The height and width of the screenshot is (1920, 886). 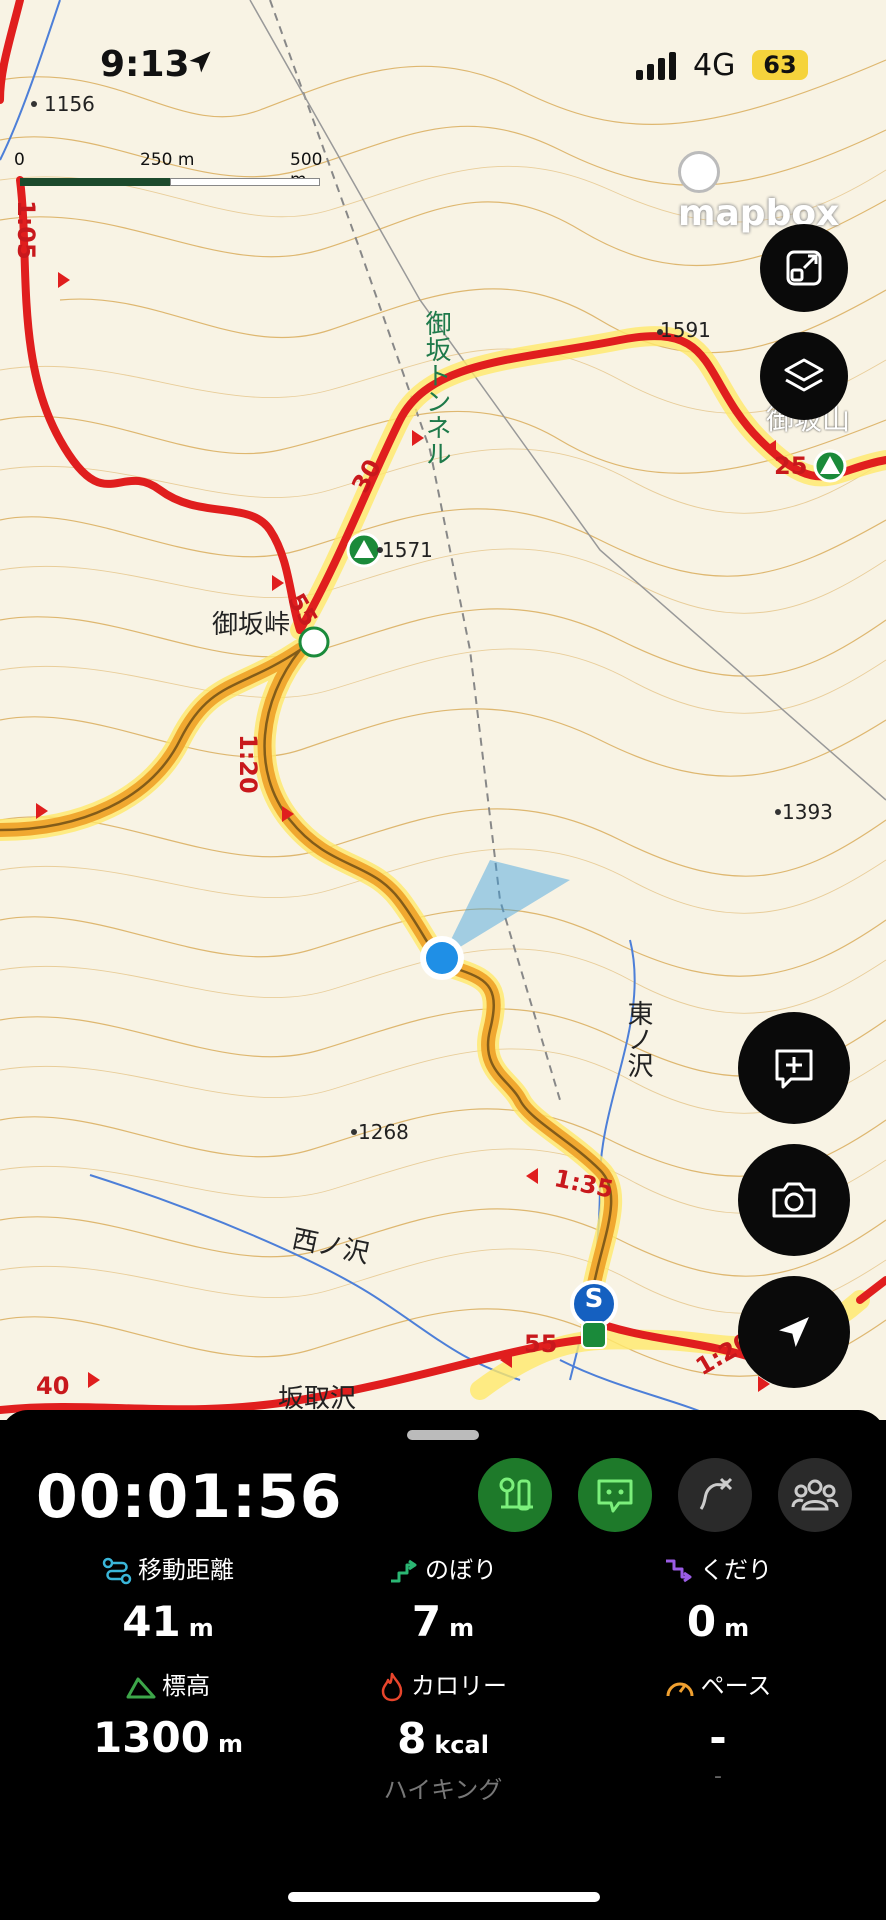 What do you see at coordinates (718, 1598) in the screenshot?
I see `stat-descent: くだり 0m` at bounding box center [718, 1598].